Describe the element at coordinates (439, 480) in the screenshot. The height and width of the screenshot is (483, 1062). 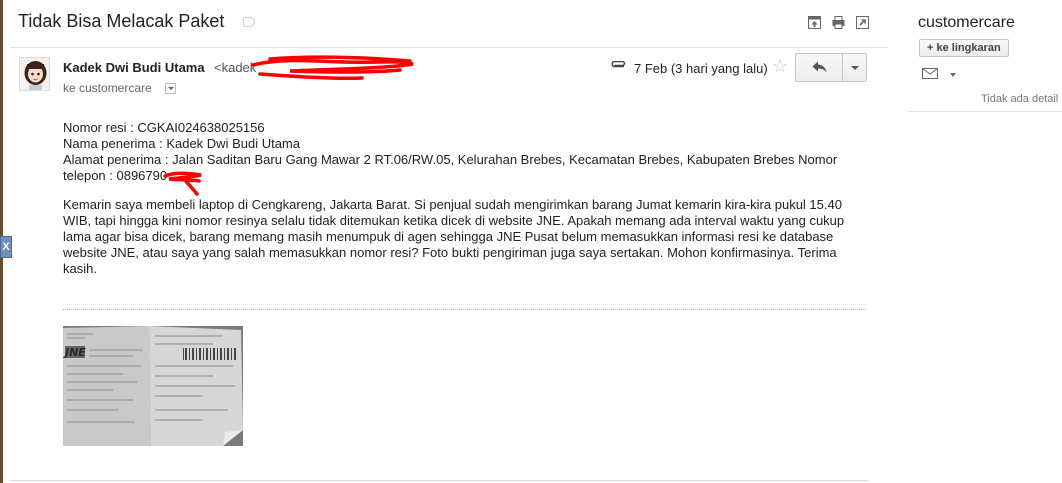
I see `thread-bottom-divider` at that location.